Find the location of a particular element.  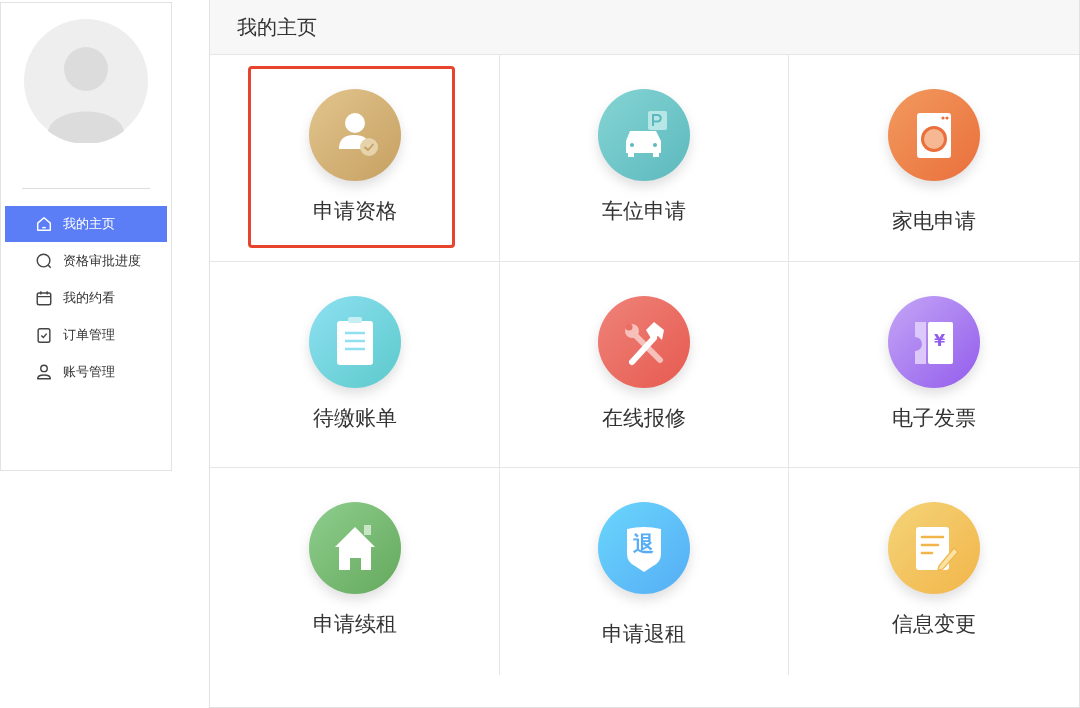

wrench-hammer-icon is located at coordinates (644, 342).